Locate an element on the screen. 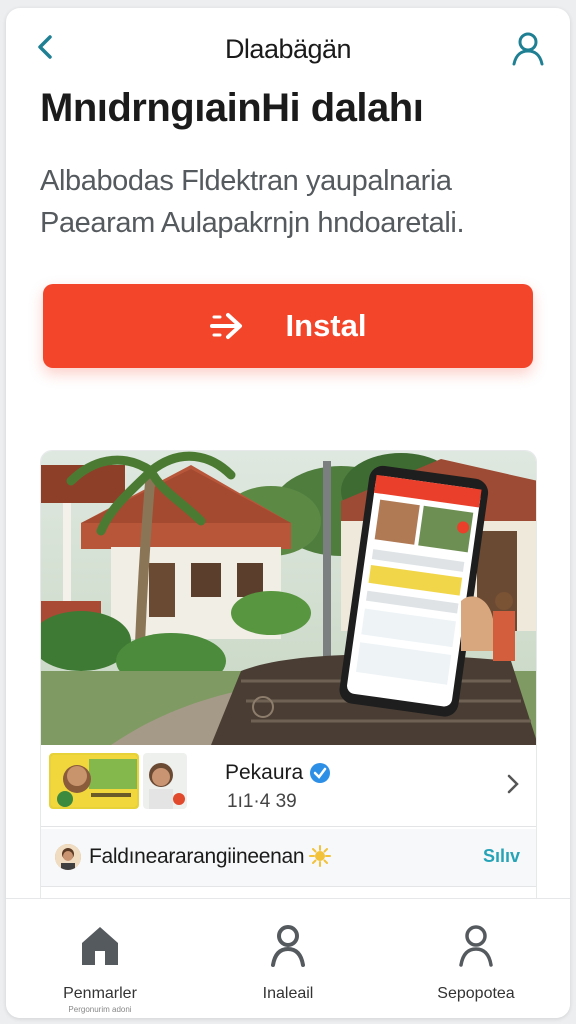 Image resolution: width=576 pixels, height=1024 pixels. arrow-right-icon is located at coordinates (228, 326).